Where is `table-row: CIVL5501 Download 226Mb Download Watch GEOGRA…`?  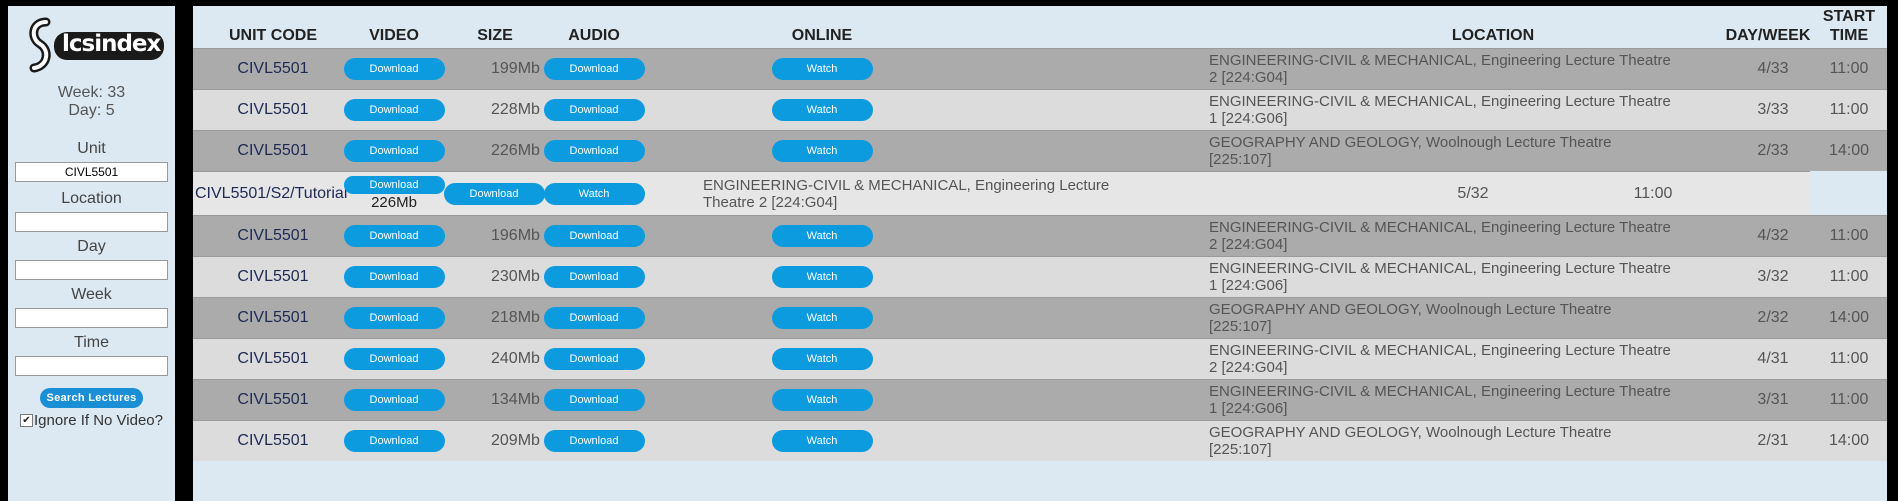
table-row: CIVL5501 Download 226Mb Download Watch GEOGRA… is located at coordinates (1040, 150).